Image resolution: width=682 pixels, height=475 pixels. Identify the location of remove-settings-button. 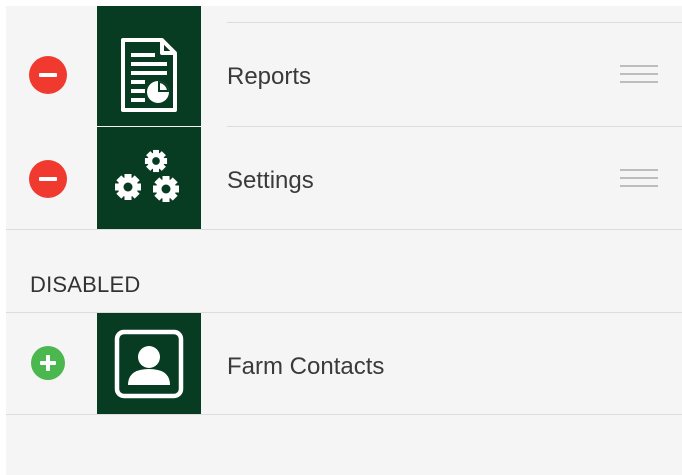
(48, 179).